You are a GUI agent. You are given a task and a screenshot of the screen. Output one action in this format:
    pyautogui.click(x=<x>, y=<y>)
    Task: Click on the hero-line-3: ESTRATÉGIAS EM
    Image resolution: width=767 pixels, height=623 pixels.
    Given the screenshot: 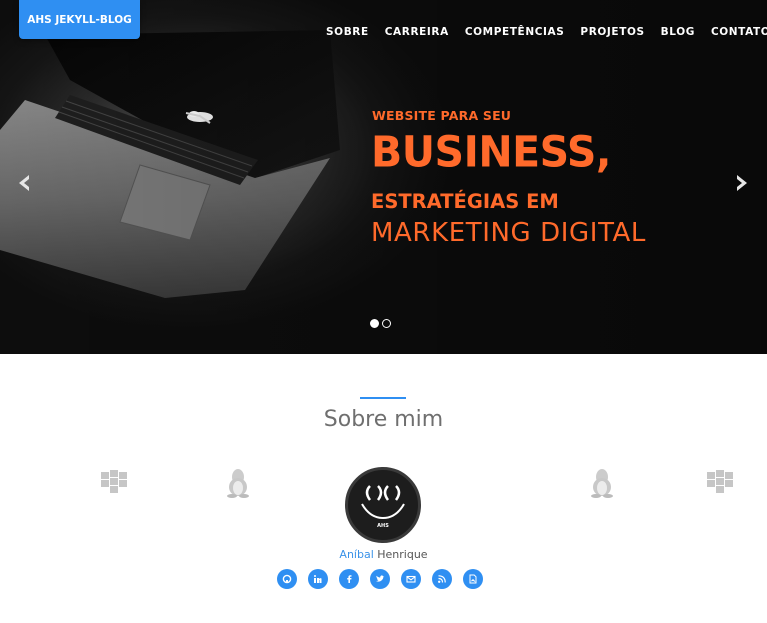 What is the action you would take?
    pyautogui.click(x=465, y=201)
    